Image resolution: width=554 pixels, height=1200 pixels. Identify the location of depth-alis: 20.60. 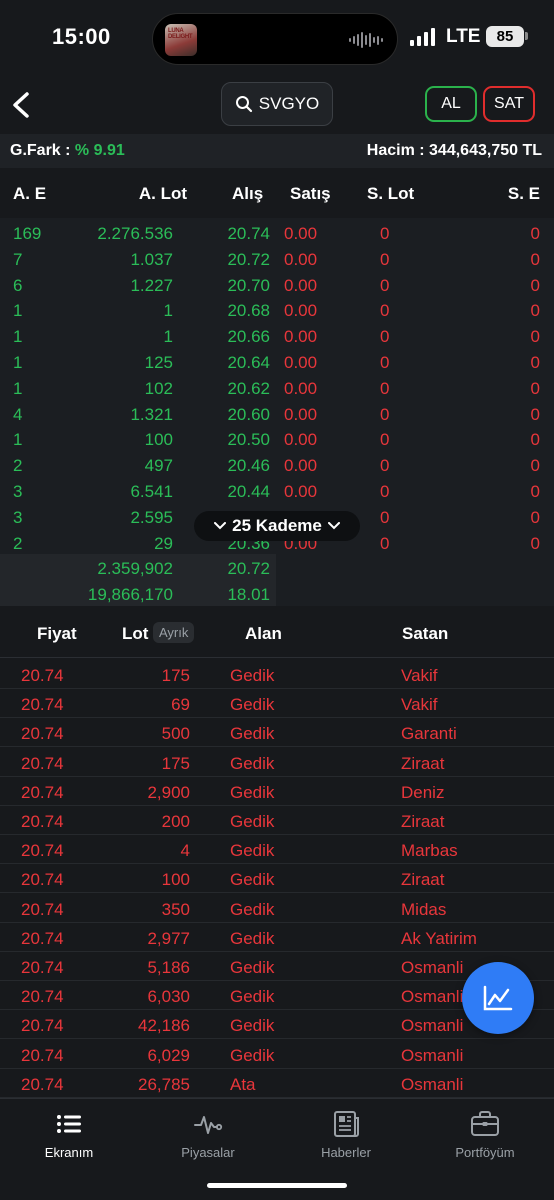
(248, 414).